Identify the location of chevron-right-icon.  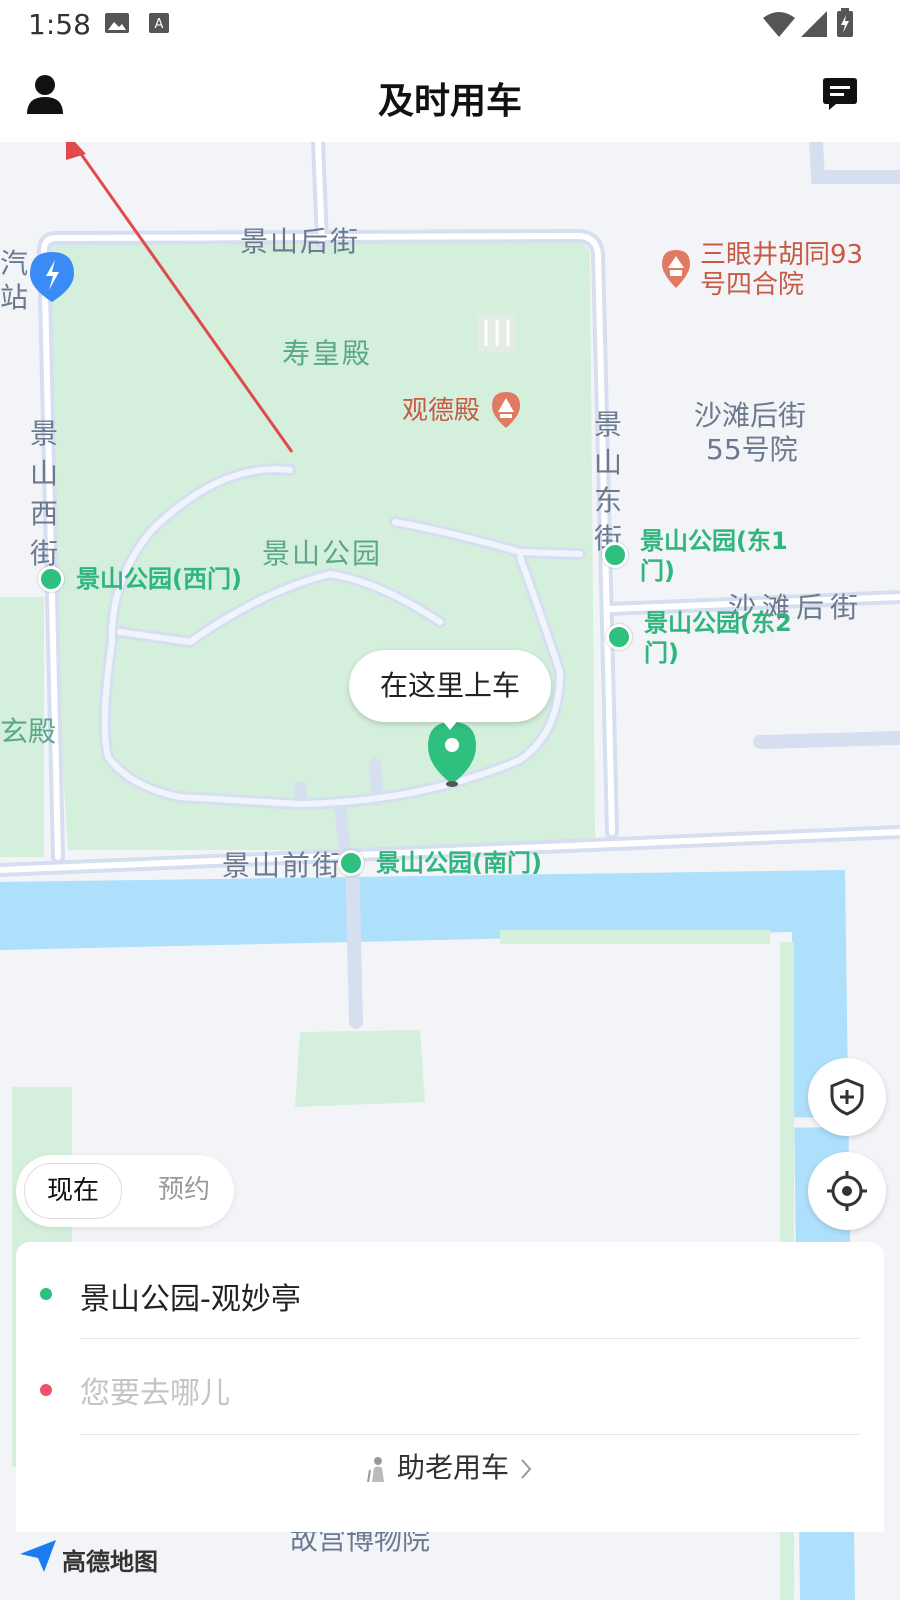
(526, 1469).